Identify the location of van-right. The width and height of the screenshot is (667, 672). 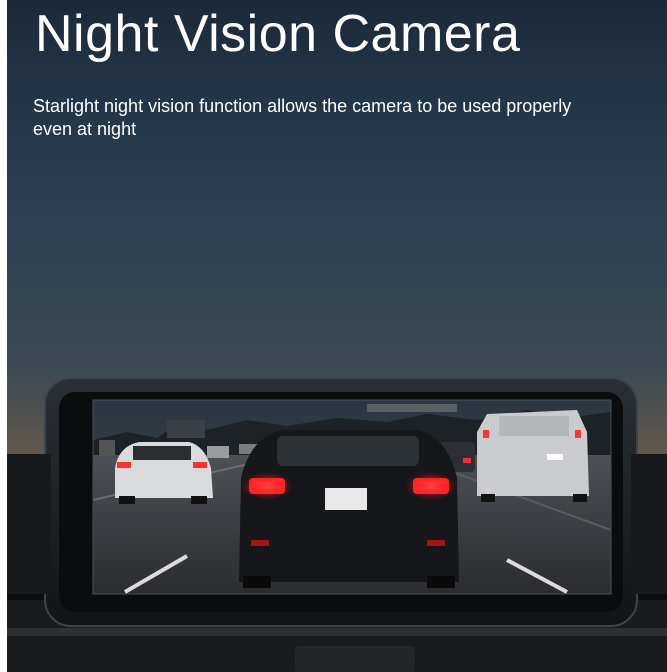
(533, 456).